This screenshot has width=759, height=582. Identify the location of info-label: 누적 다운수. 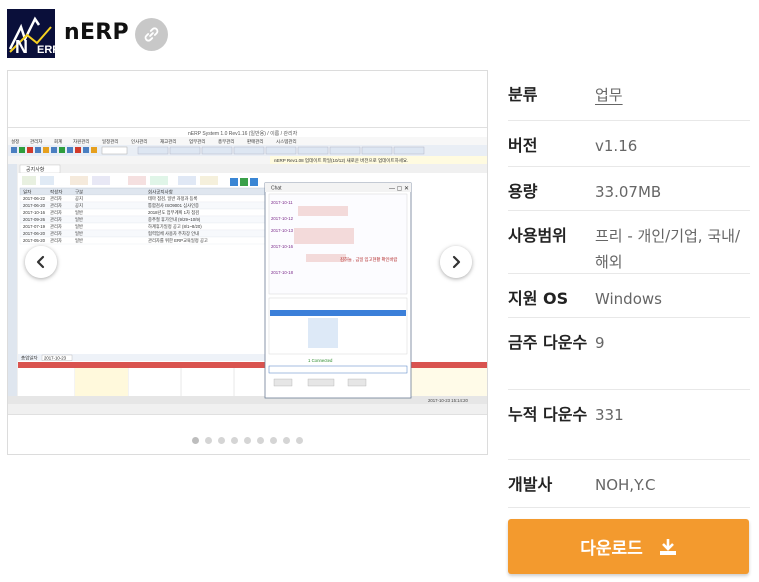
(548, 414).